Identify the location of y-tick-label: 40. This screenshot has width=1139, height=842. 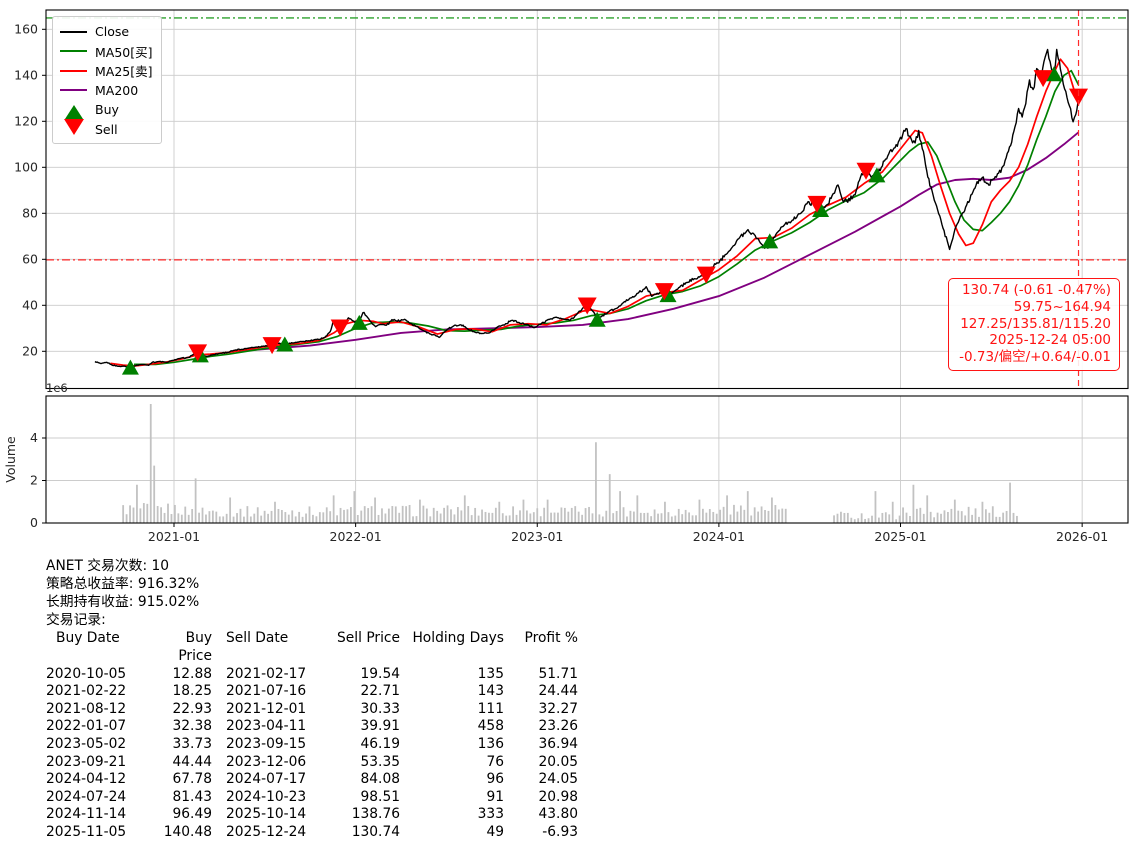
(30, 304).